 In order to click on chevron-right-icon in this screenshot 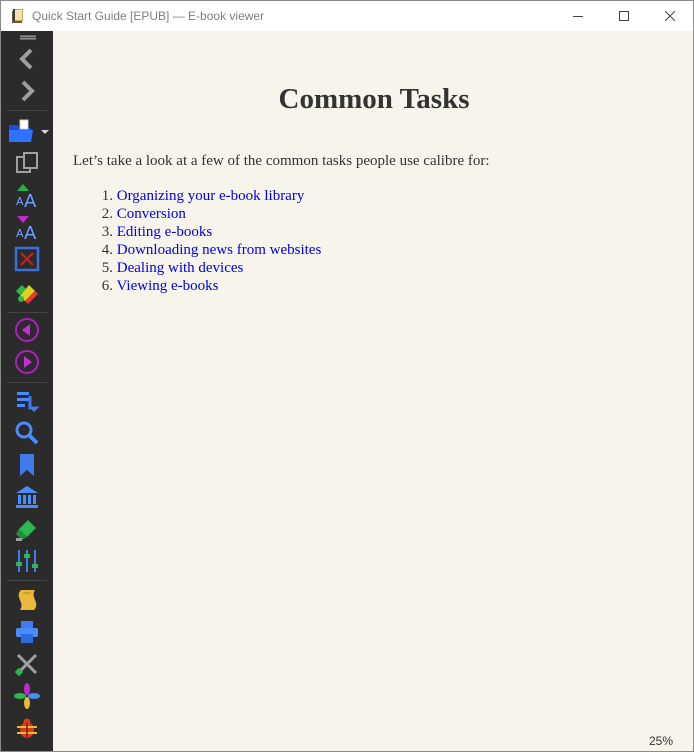, I will do `click(28, 91)`.